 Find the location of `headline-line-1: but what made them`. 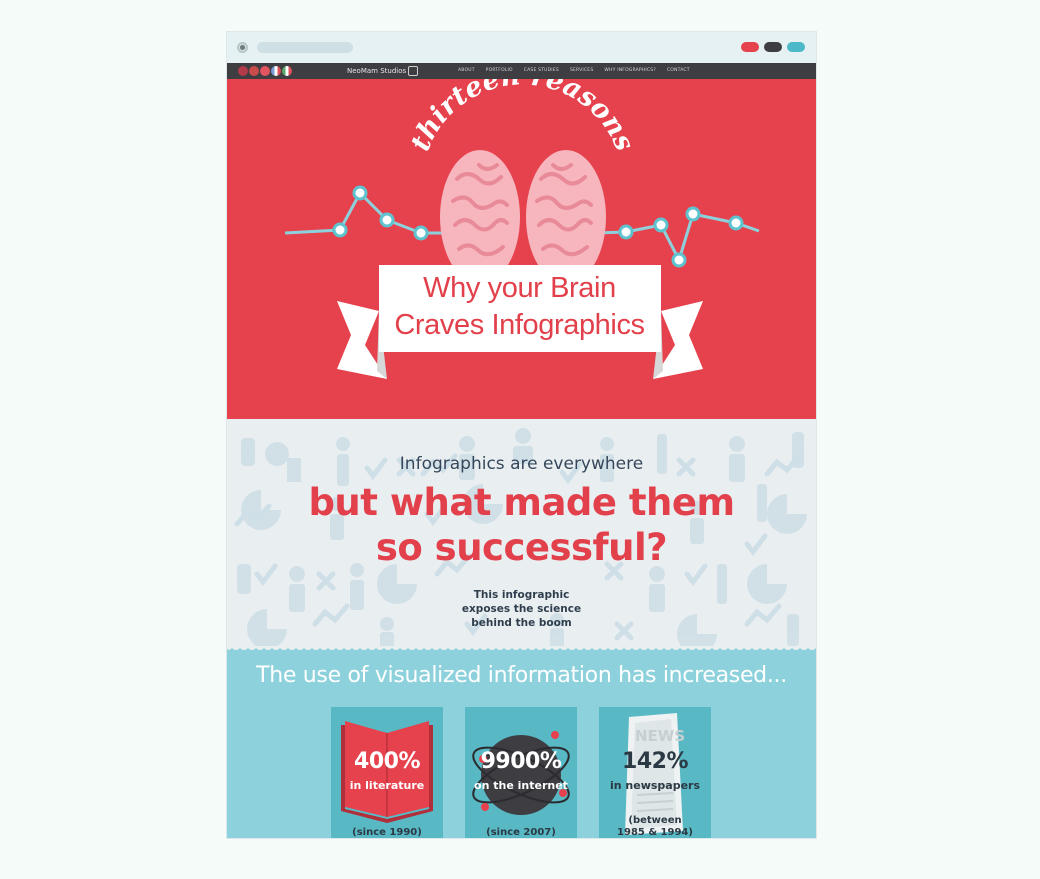

headline-line-1: but what made them is located at coordinates (521, 502).